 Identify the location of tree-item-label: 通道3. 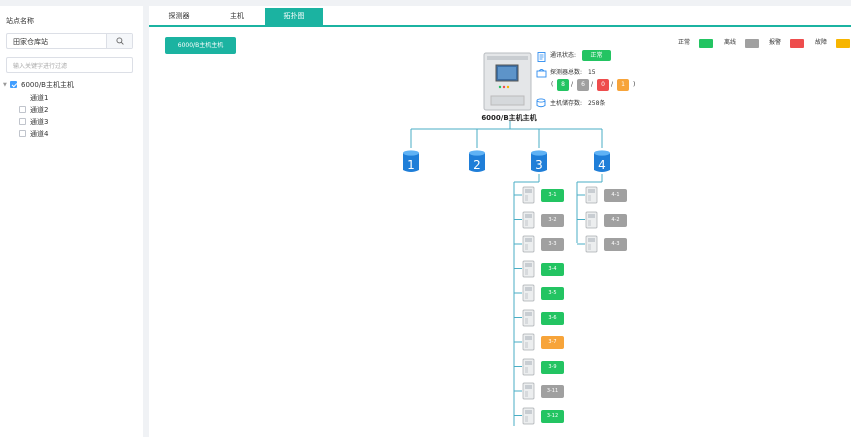
(39, 122).